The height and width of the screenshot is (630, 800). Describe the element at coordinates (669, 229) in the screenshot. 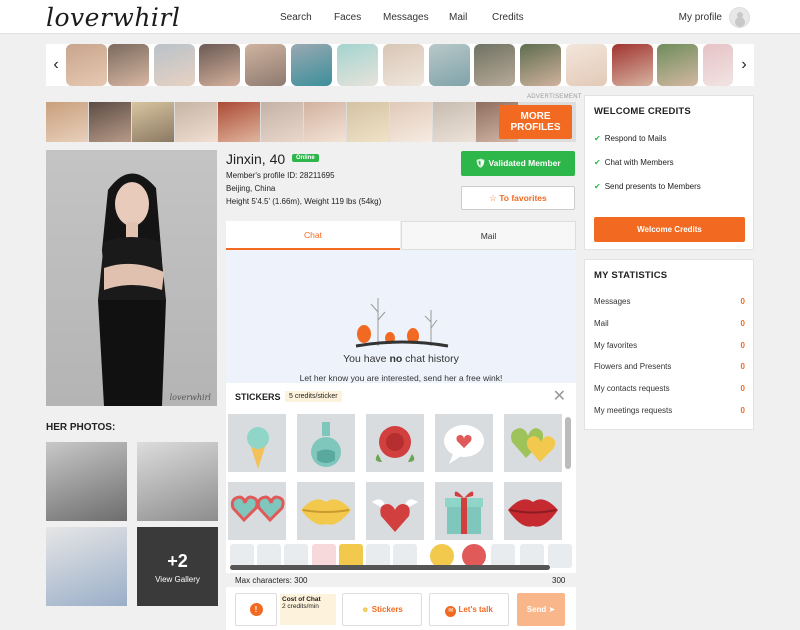

I see `welcome-credits-button: Welcome Credits` at that location.